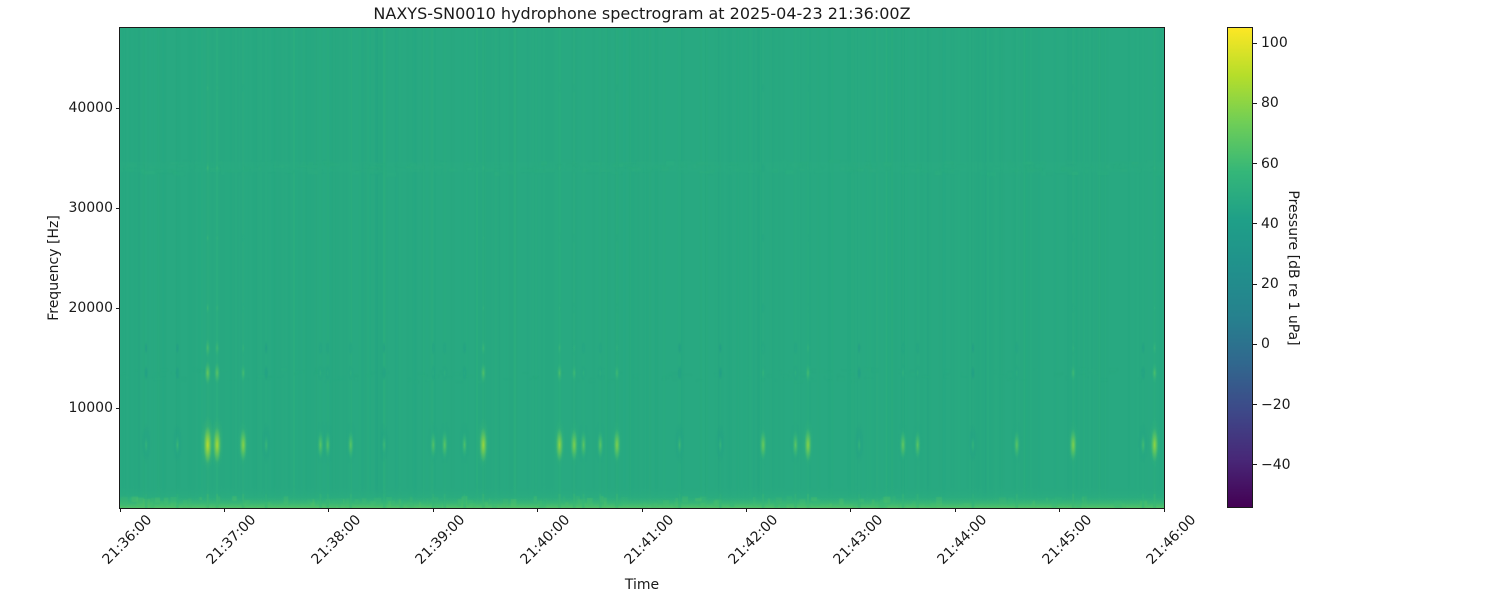 The height and width of the screenshot is (600, 1500). I want to click on y-tick-label: 30000, so click(90, 208).